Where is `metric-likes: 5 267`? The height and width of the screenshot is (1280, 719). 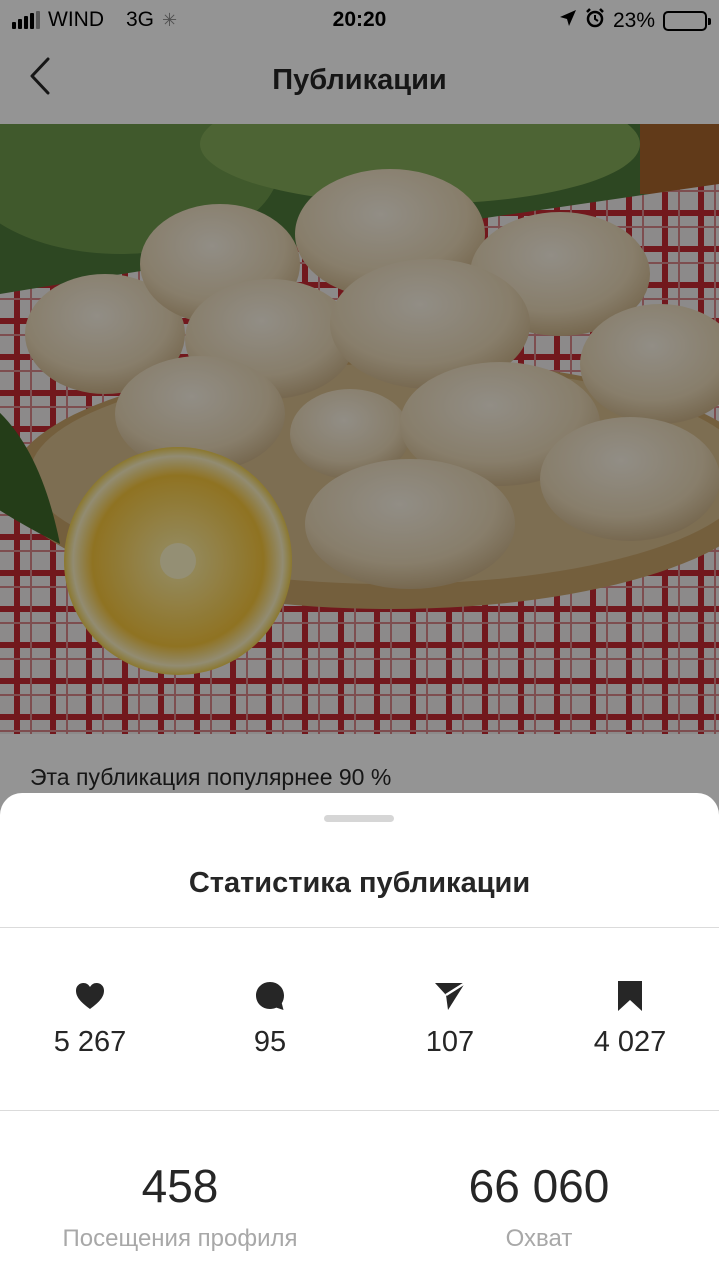 metric-likes: 5 267 is located at coordinates (90, 1019).